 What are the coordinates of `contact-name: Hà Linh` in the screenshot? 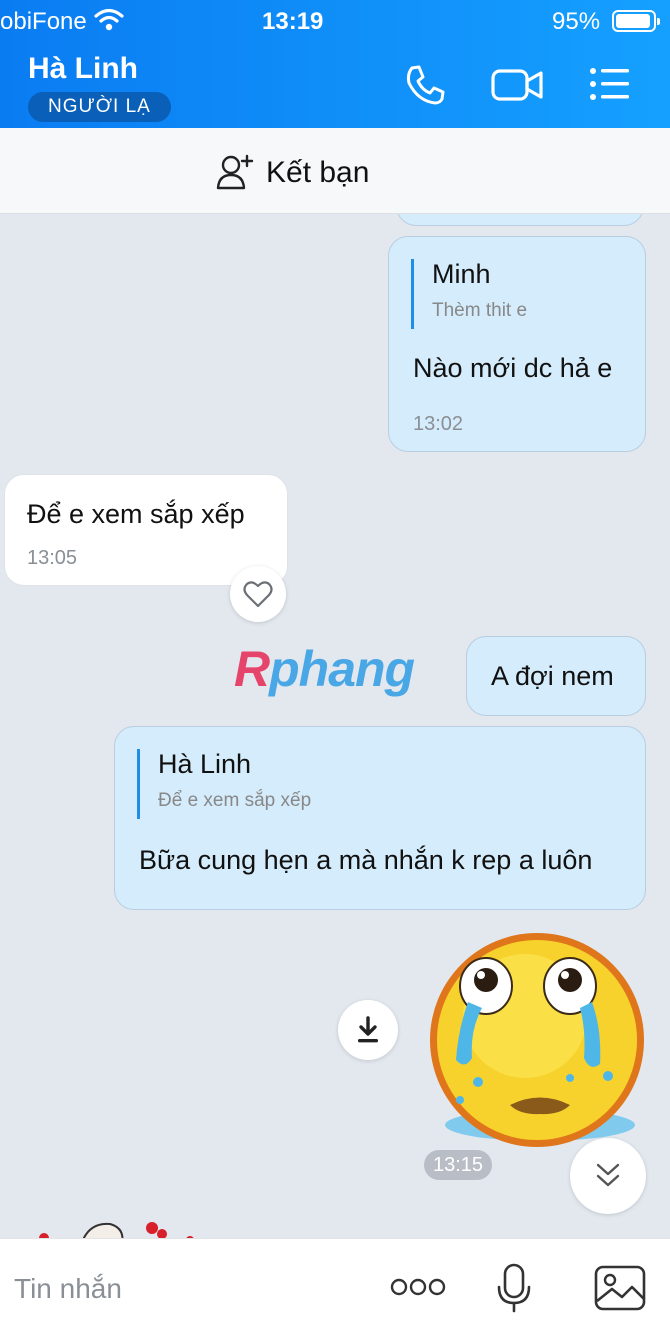 It's located at (83, 69).